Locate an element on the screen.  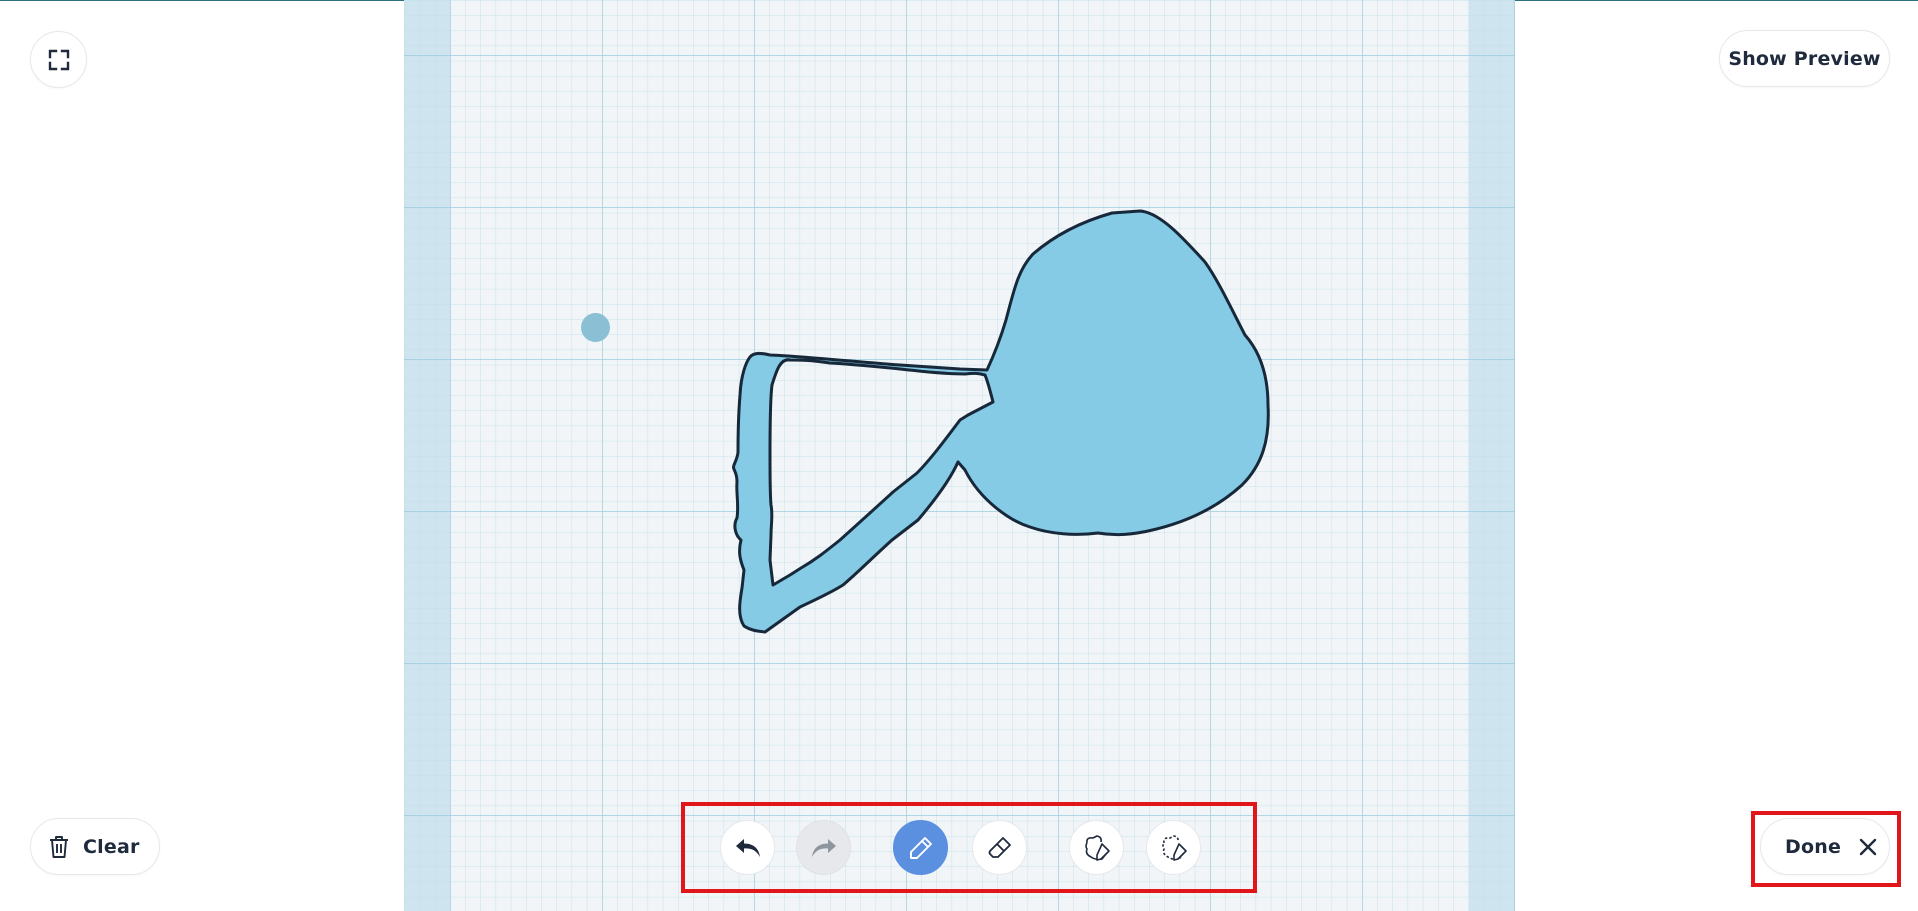
fullscreen-button is located at coordinates (58, 59).